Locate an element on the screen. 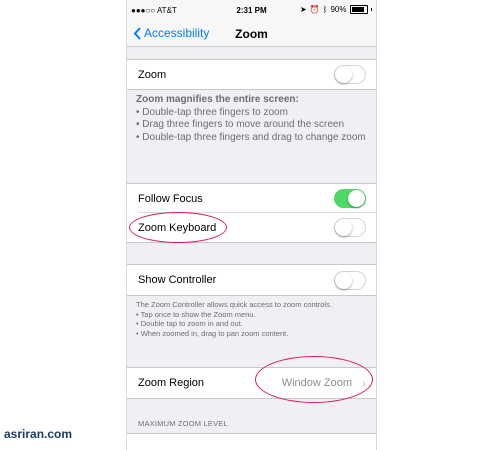 The height and width of the screenshot is (450, 500). zoom-keyboard-label: Zoom Keyboard is located at coordinates (177, 227).